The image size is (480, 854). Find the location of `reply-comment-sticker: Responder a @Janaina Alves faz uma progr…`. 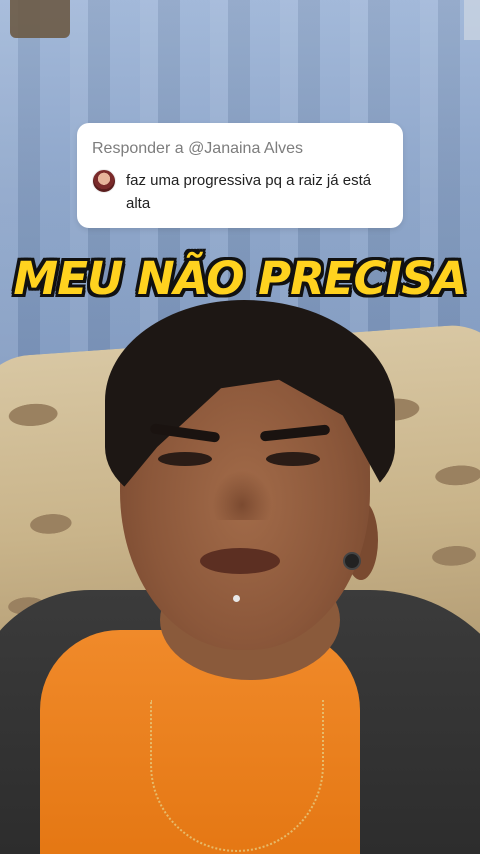

reply-comment-sticker: Responder a @Janaina Alves faz uma progr… is located at coordinates (240, 175).